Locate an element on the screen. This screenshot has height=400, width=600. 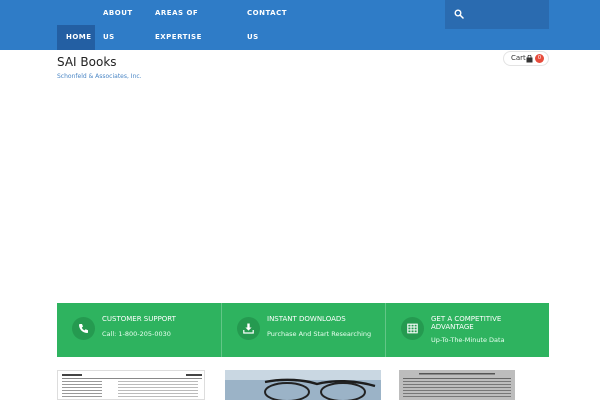
nav-home-label: HOME is located at coordinates (79, 37).